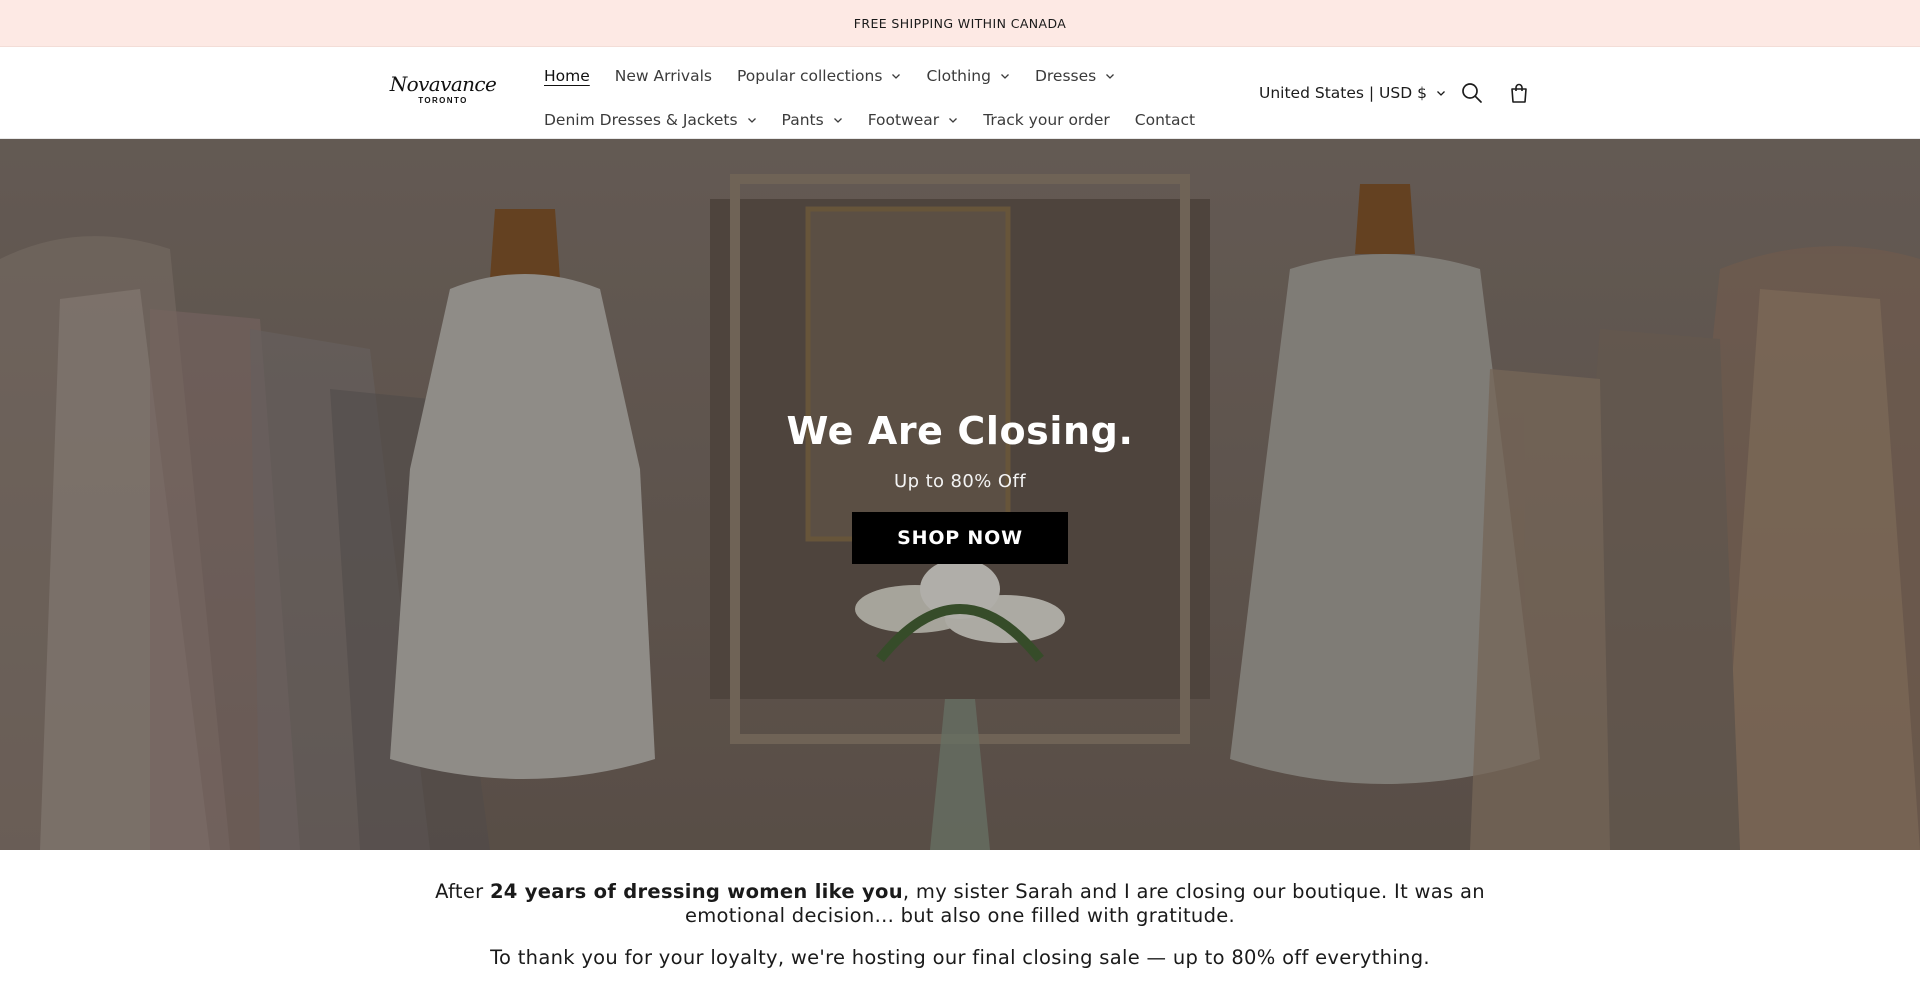 This screenshot has width=1920, height=993. I want to click on brand-name: Novavance, so click(443, 84).